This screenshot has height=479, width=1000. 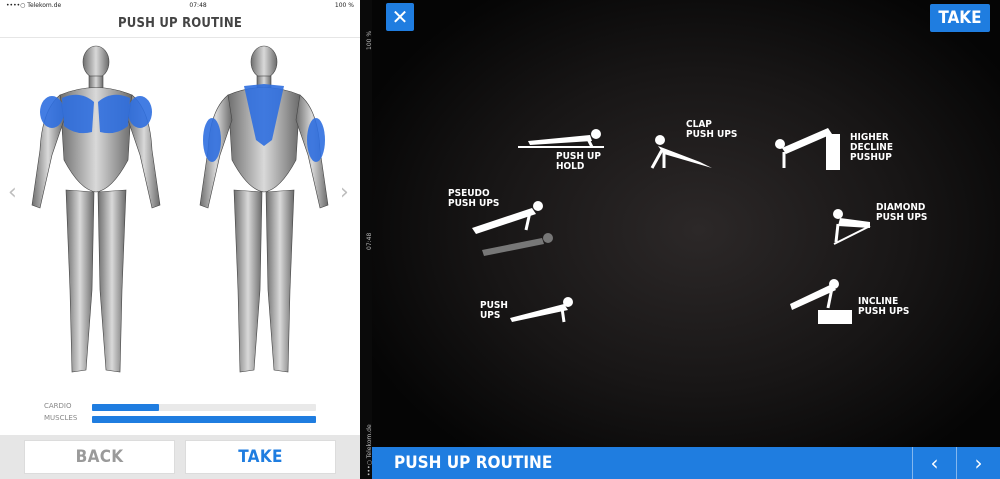 What do you see at coordinates (578, 162) in the screenshot?
I see `exercise-label-push-up-hold: PUSH UP HOLD` at bounding box center [578, 162].